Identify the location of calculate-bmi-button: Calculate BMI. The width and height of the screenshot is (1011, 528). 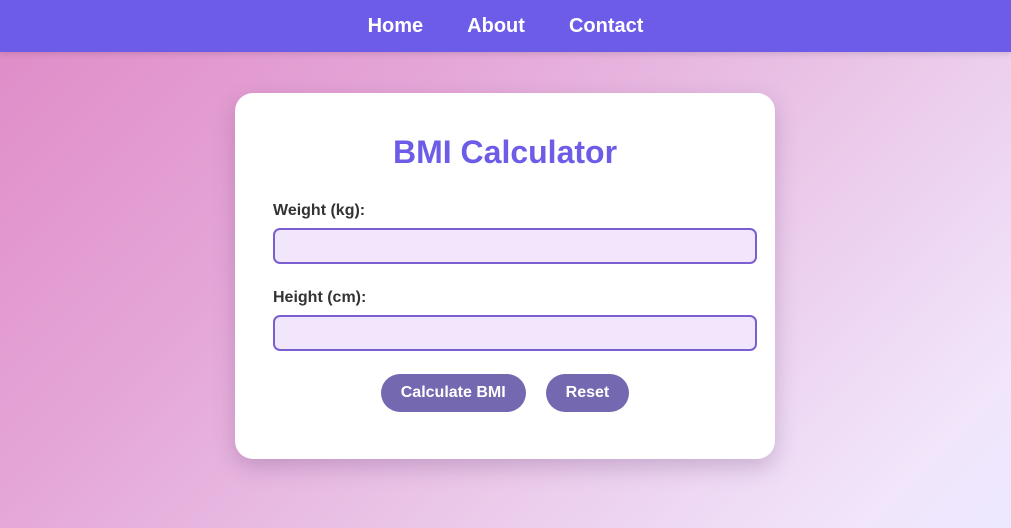
(453, 393).